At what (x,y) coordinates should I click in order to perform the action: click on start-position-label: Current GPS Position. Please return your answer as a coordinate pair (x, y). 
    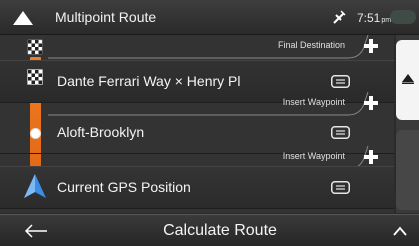
    Looking at the image, I should click on (124, 187).